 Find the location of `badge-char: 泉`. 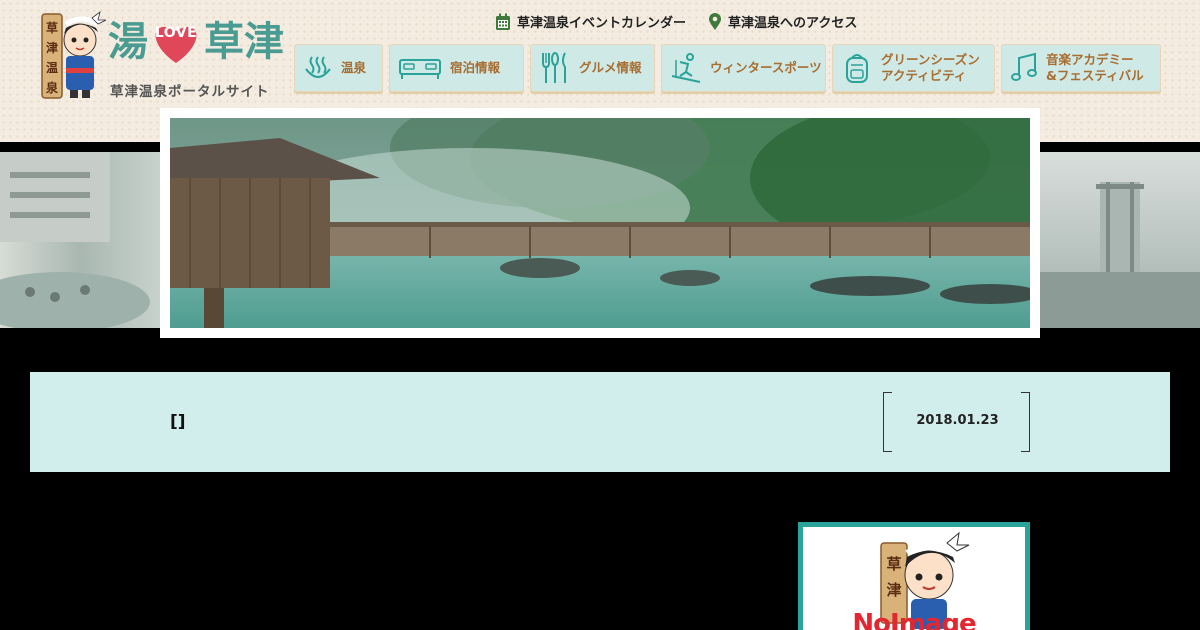

badge-char: 泉 is located at coordinates (52, 87).